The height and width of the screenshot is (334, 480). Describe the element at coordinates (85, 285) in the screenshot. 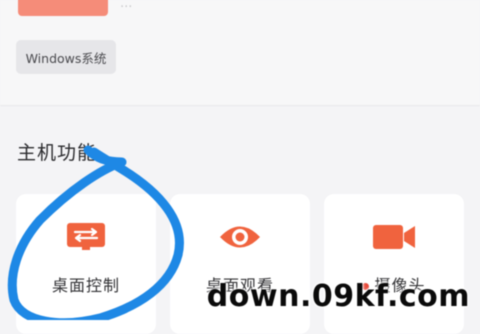

I see `feature-label: 桌面控制` at that location.